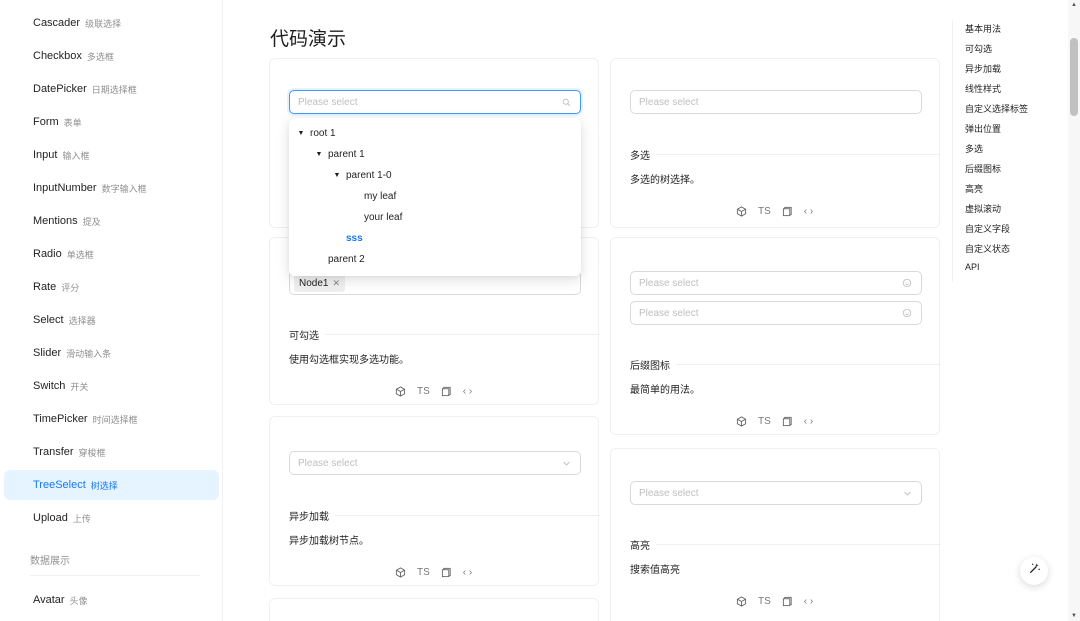  Describe the element at coordinates (978, 48) in the screenshot. I see `anchor-item-checkable: 可勾选` at that location.